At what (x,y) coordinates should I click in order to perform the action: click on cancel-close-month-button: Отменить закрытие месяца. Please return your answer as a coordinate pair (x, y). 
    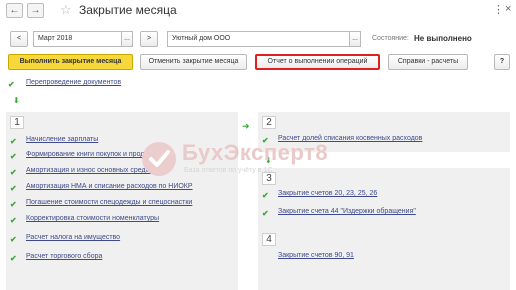
    Looking at the image, I should click on (193, 62).